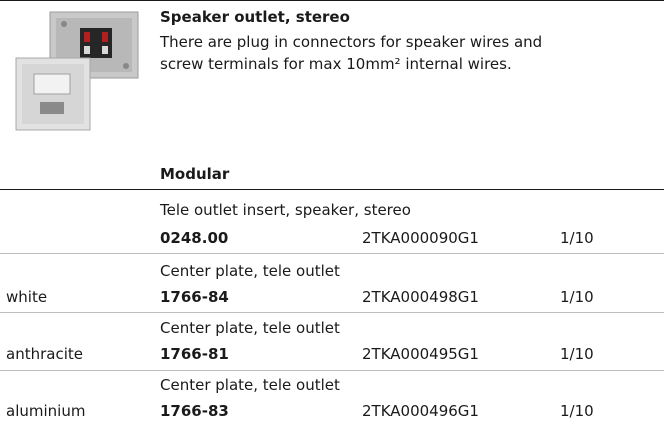 The height and width of the screenshot is (423, 664). What do you see at coordinates (194, 411) in the screenshot?
I see `row-type-number: 1766-83` at bounding box center [194, 411].